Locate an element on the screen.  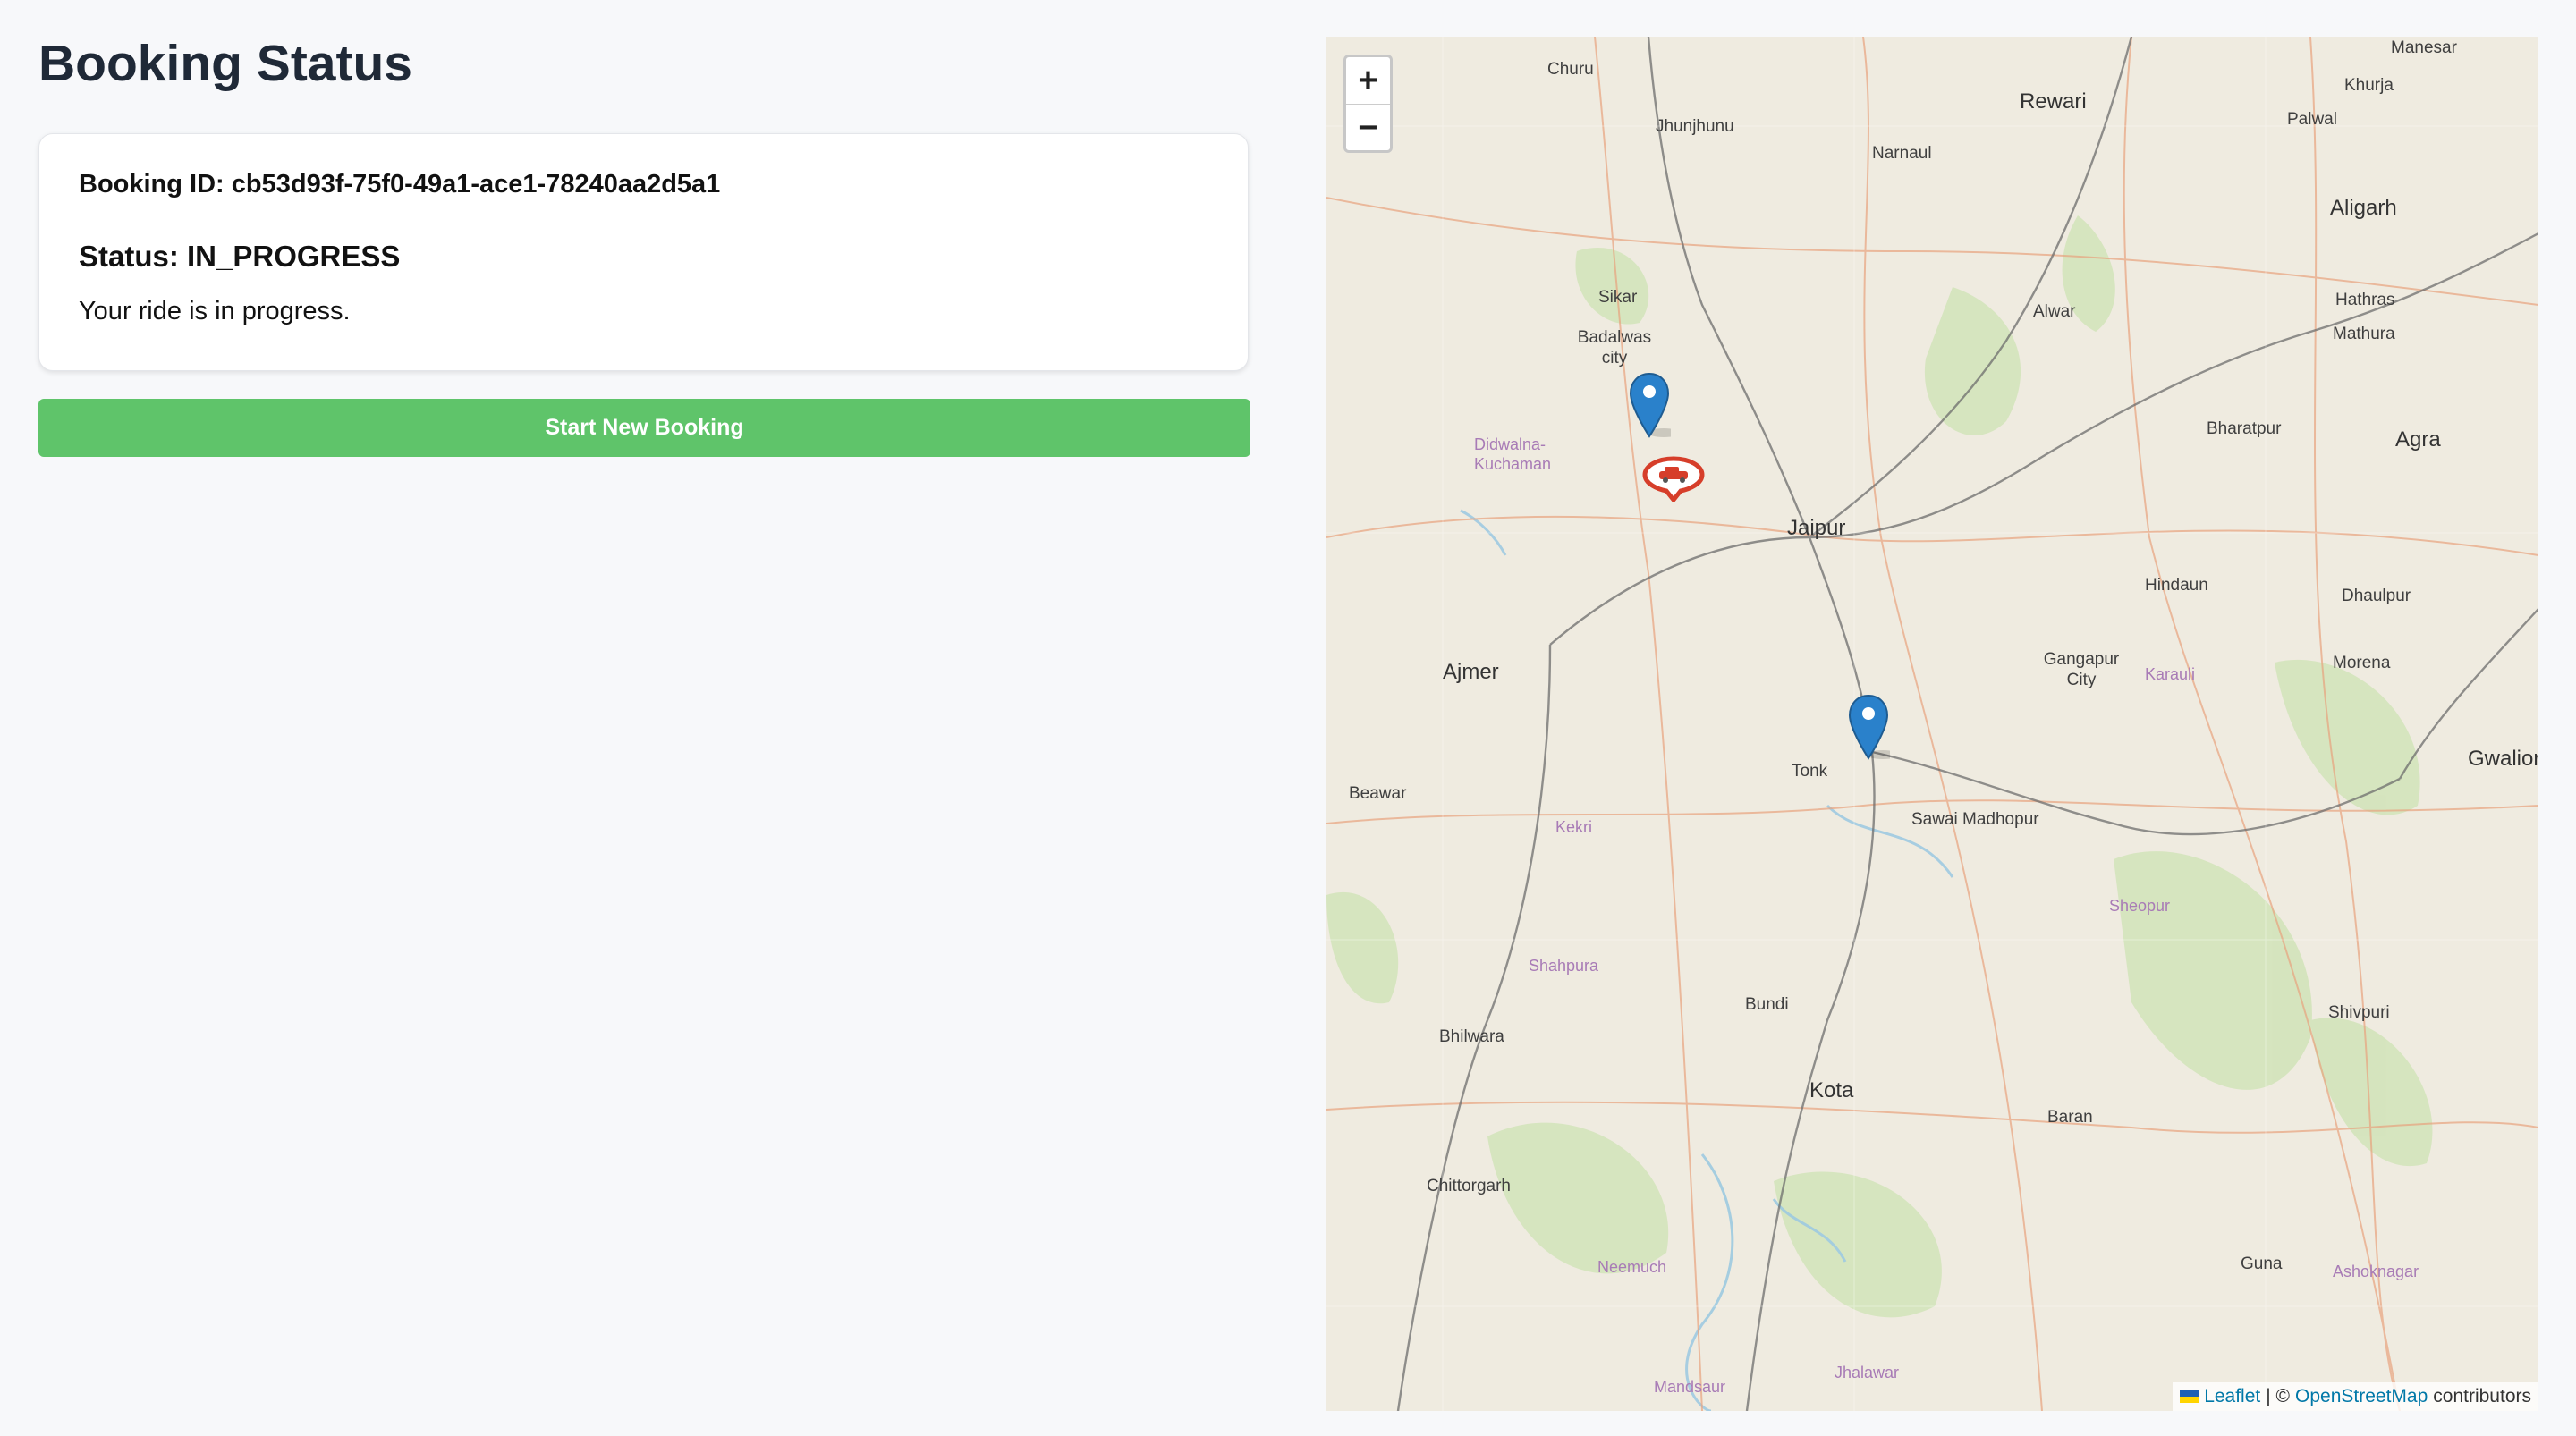
map-label-guna: Guna is located at coordinates (2262, 1263).